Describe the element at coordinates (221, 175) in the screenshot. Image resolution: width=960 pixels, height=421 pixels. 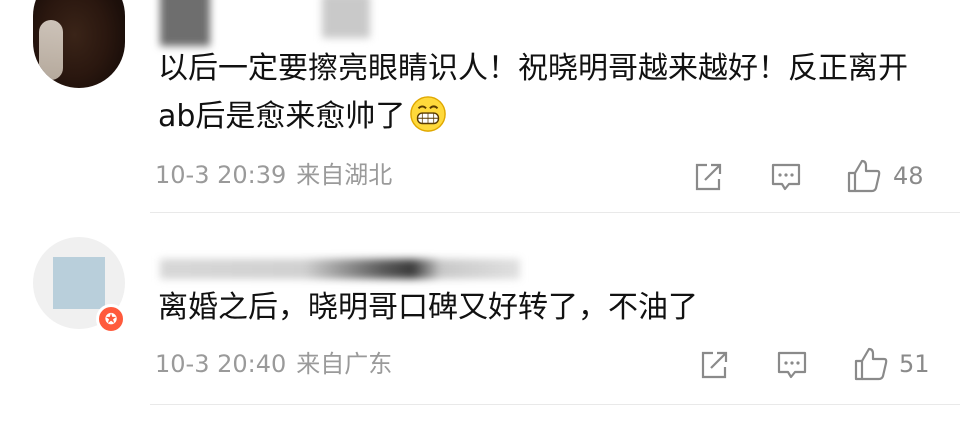
I see `comment-date: 10-3 20:39` at that location.